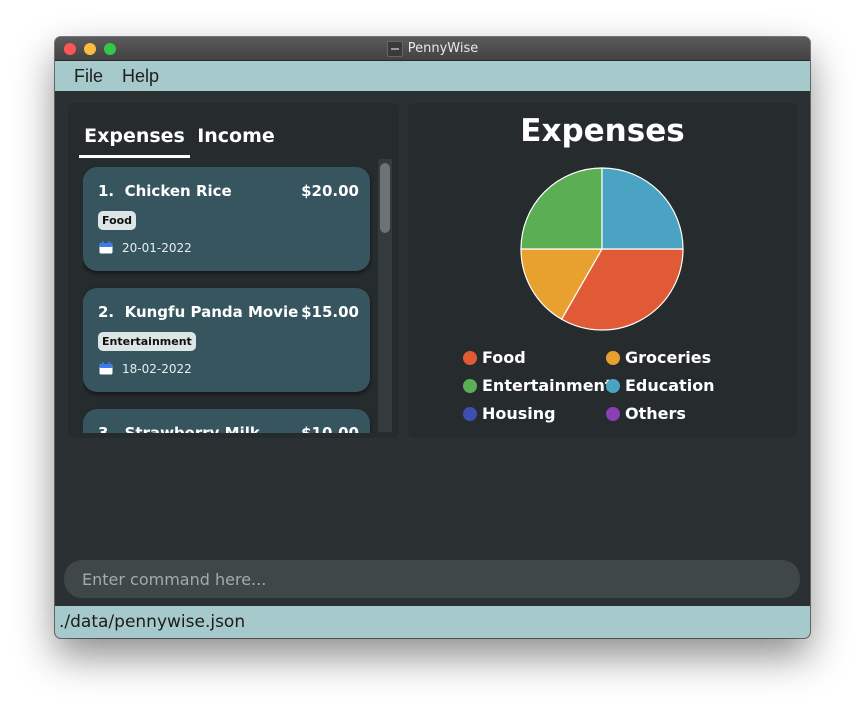 Image resolution: width=865 pixels, height=712 pixels. What do you see at coordinates (117, 220) in the screenshot?
I see `category-tag: Food` at bounding box center [117, 220].